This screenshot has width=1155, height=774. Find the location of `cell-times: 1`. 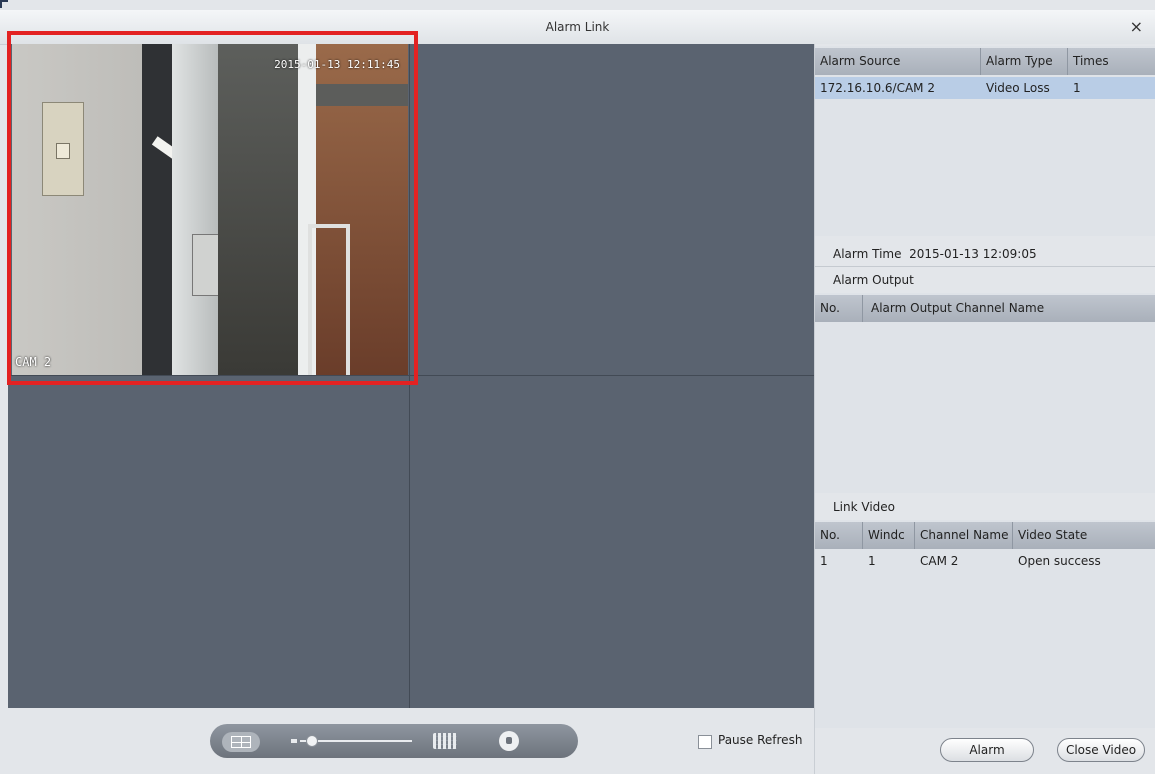

cell-times: 1 is located at coordinates (1077, 88).